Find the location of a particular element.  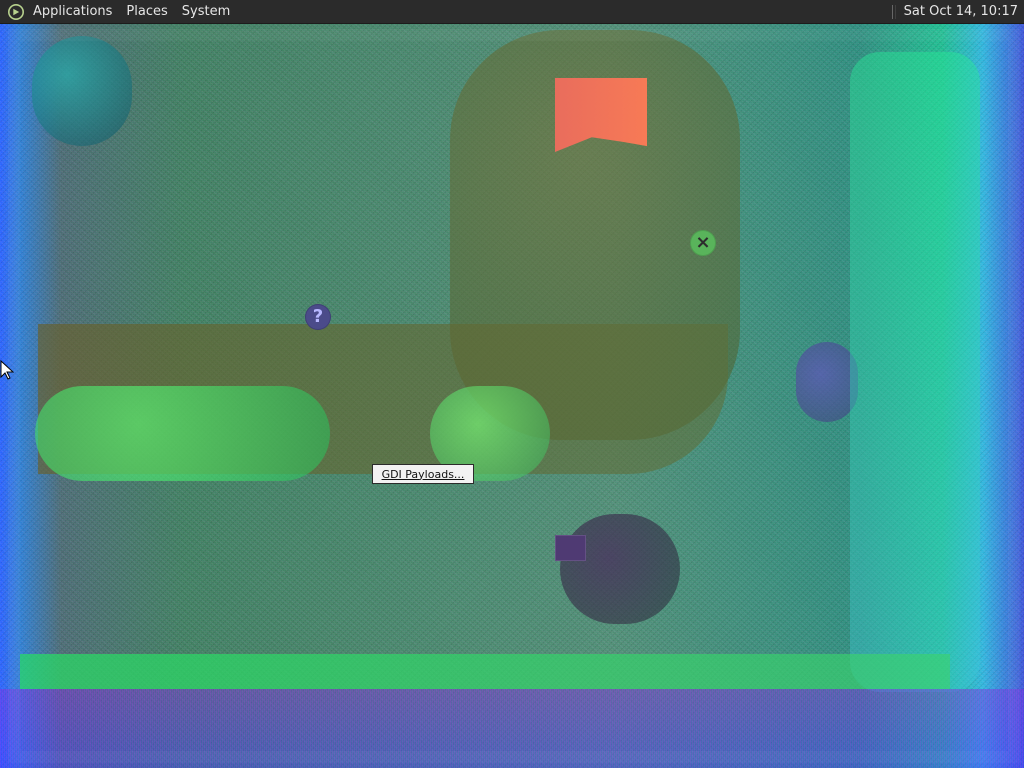

close-icon: × is located at coordinates (703, 243).